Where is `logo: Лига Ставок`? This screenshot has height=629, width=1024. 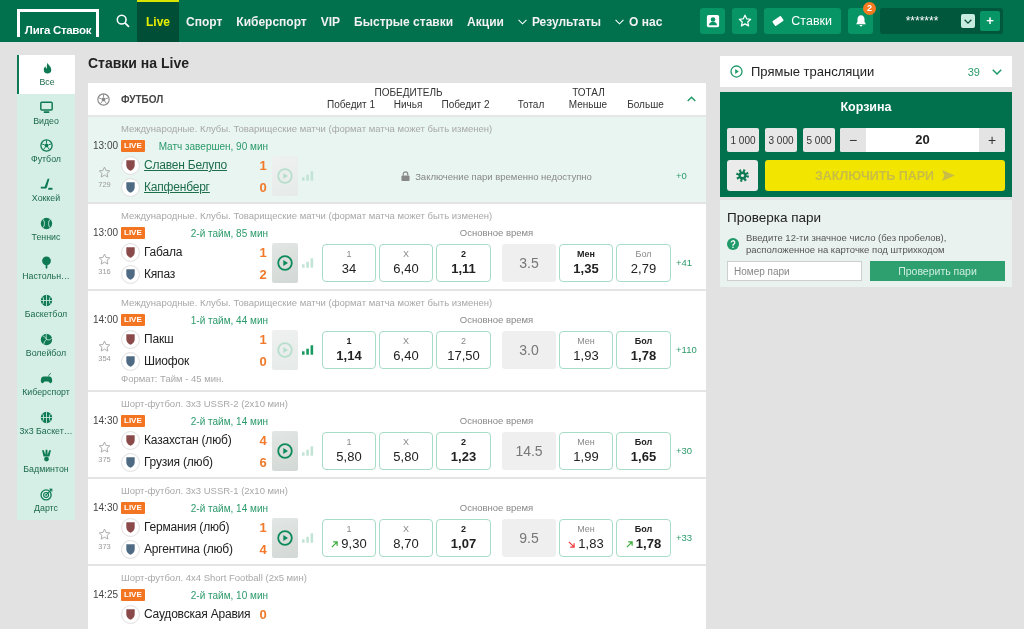 logo: Лига Ставок is located at coordinates (58, 23).